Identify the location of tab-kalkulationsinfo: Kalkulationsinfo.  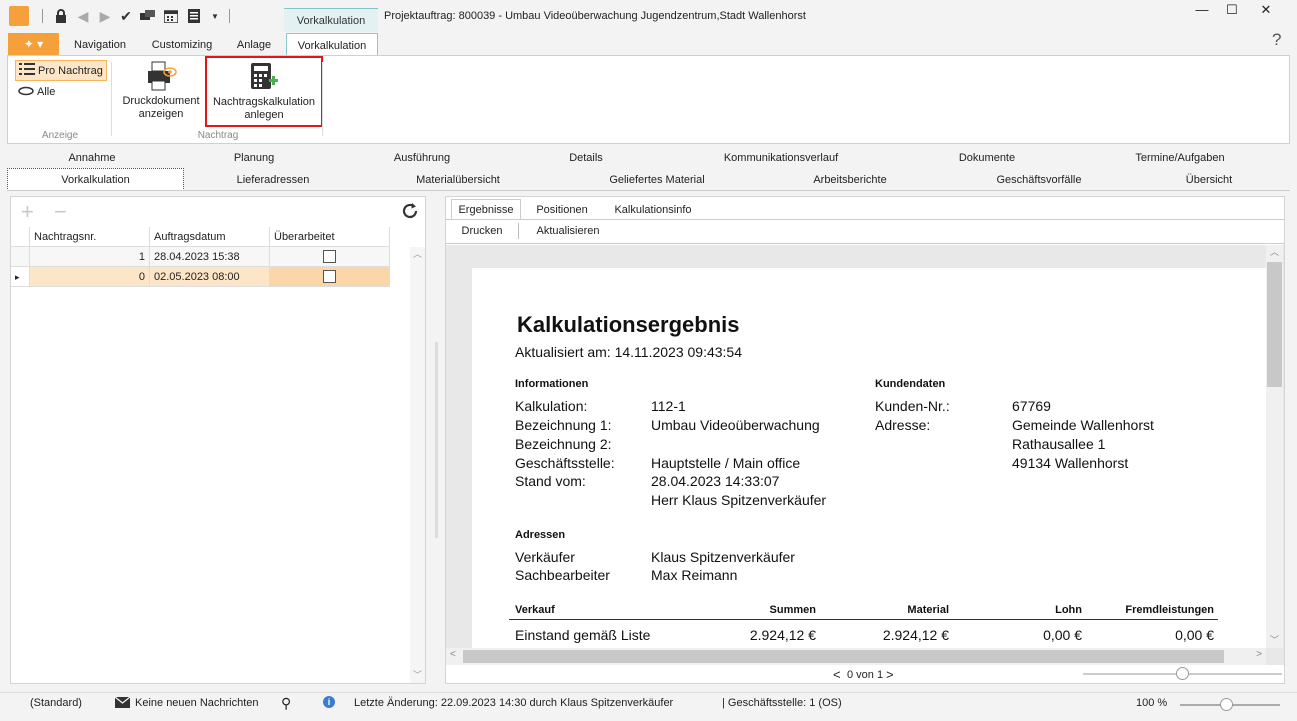
(653, 210).